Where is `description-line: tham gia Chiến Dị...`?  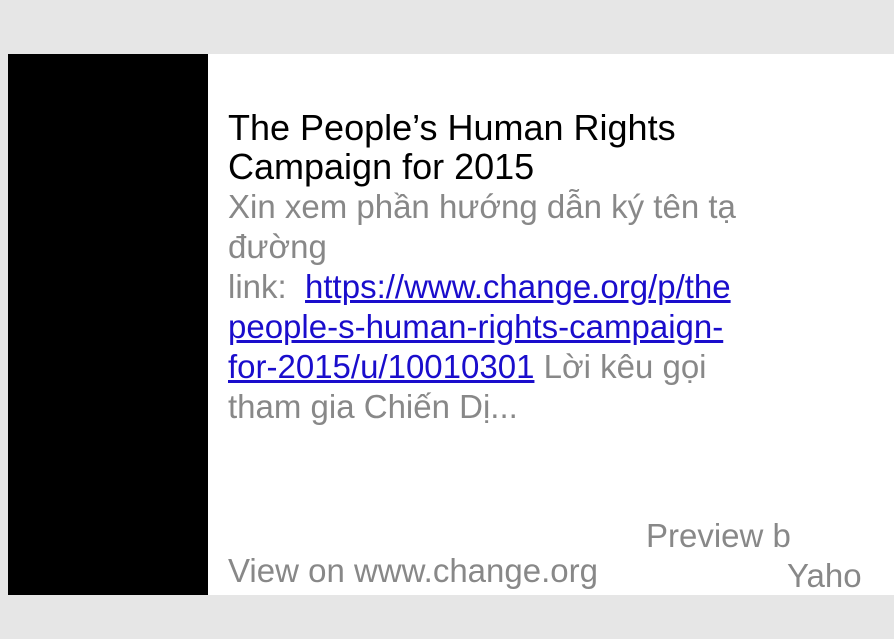
description-line: tham gia Chiến Dị... is located at coordinates (373, 406).